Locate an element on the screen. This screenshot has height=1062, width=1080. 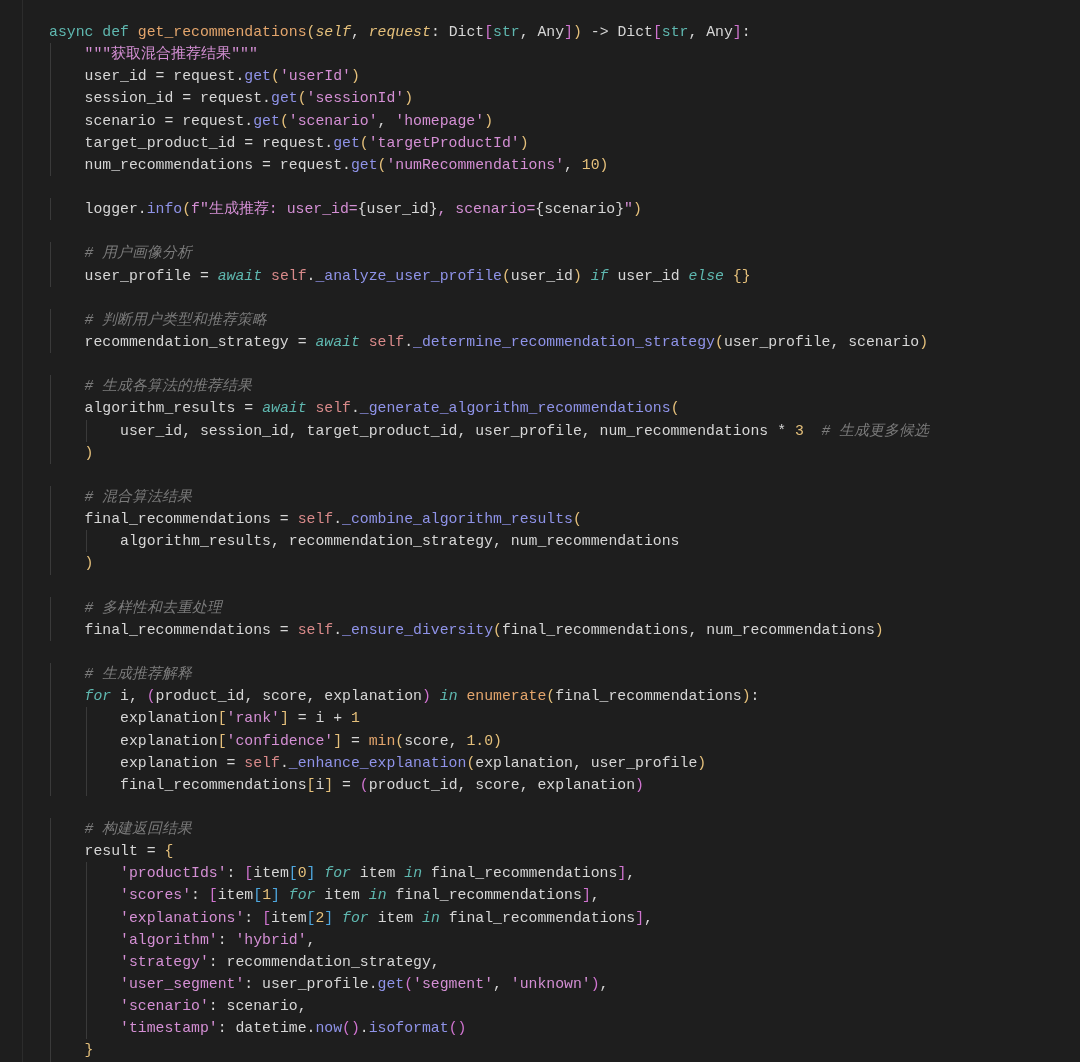
code-line: final_recommendations[i] = (product_id, score, explanation) is located at coordinates (381, 784).